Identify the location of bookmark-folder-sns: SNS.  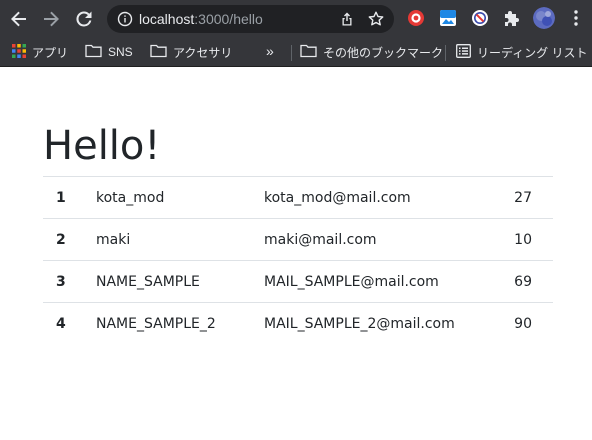
(109, 52).